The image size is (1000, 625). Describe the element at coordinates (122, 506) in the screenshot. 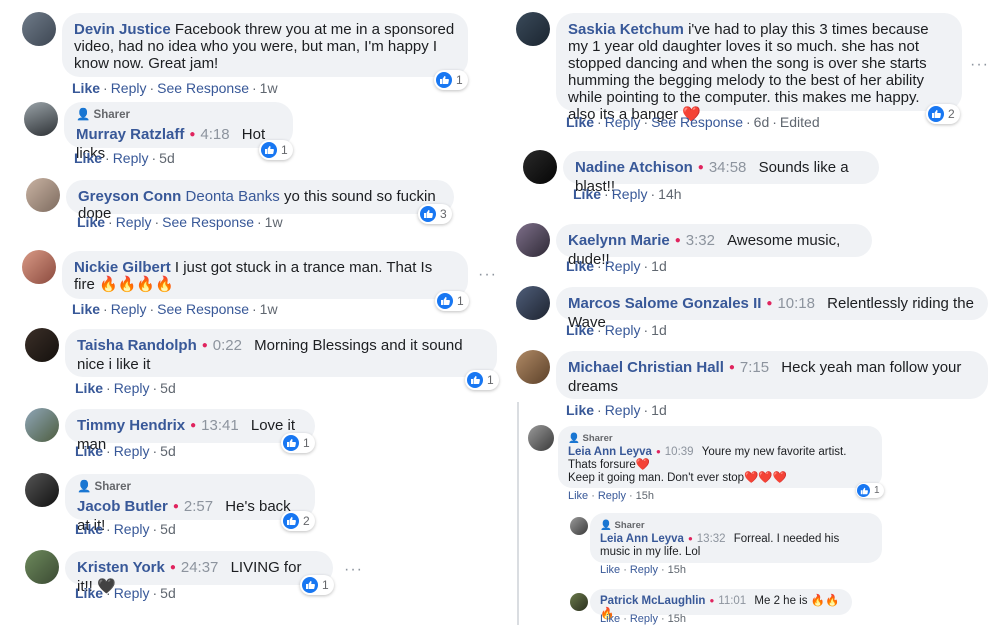

I see `author-name: Jacob Butler` at that location.